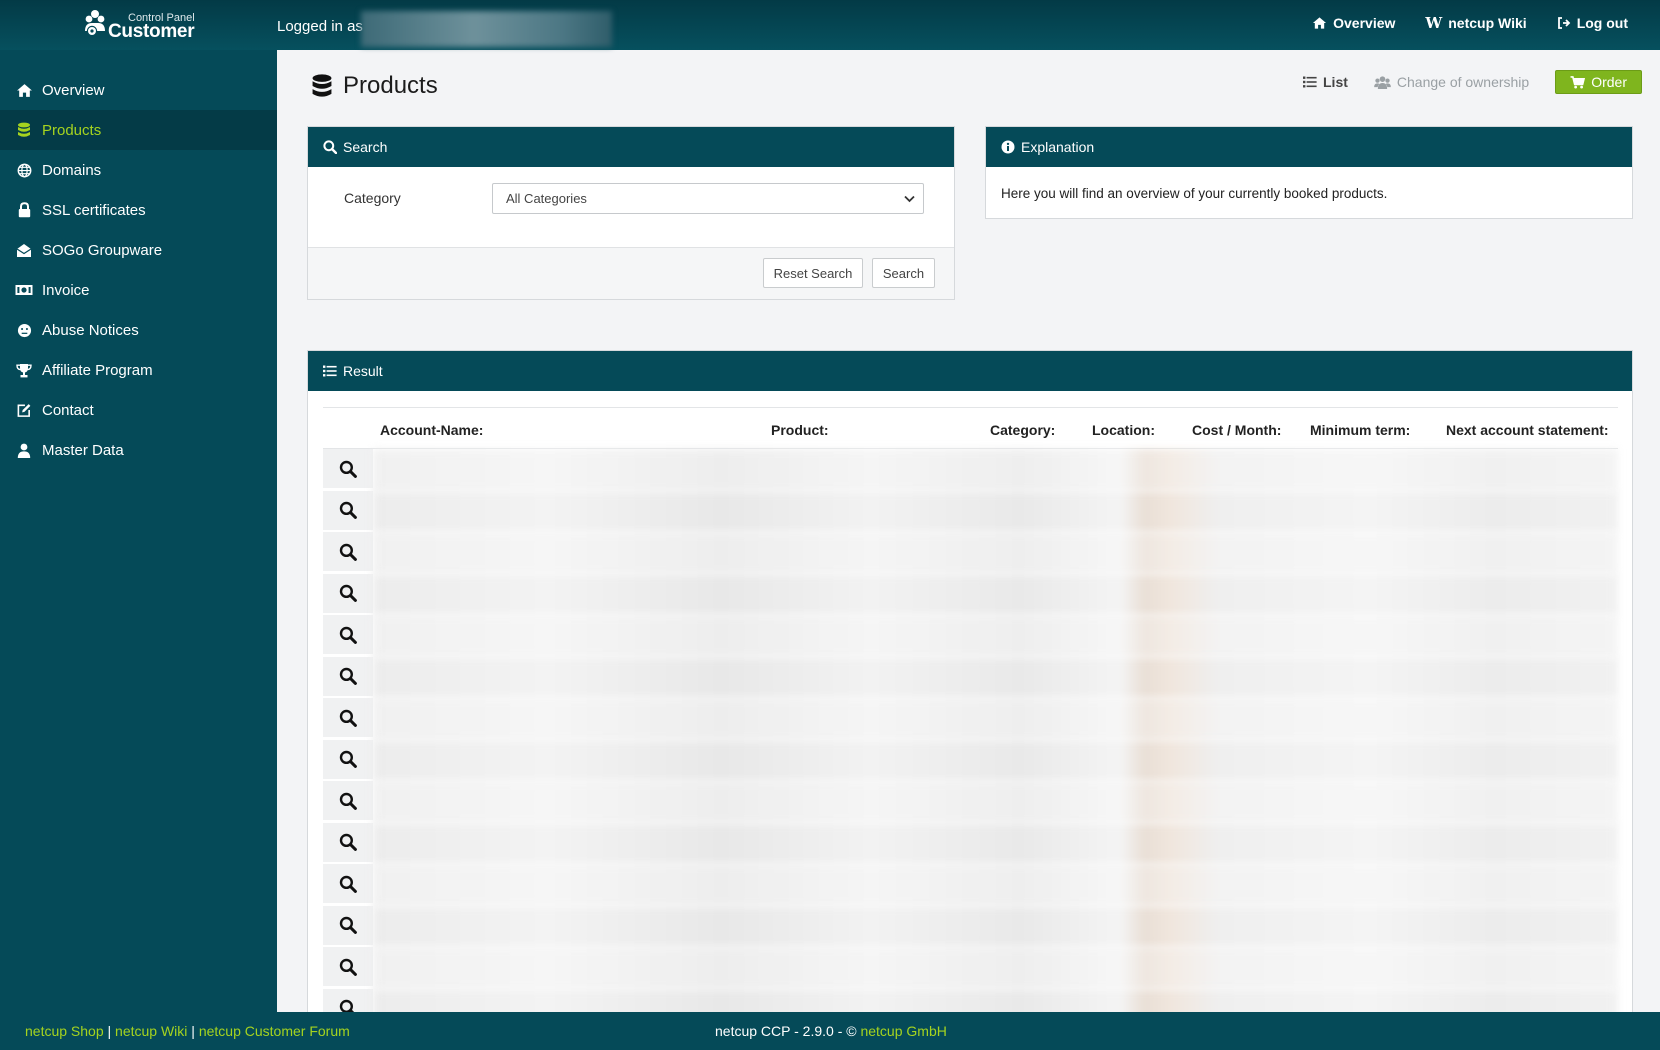 The image size is (1660, 1050). Describe the element at coordinates (66, 290) in the screenshot. I see `sidebar-item-label: Invoice` at that location.